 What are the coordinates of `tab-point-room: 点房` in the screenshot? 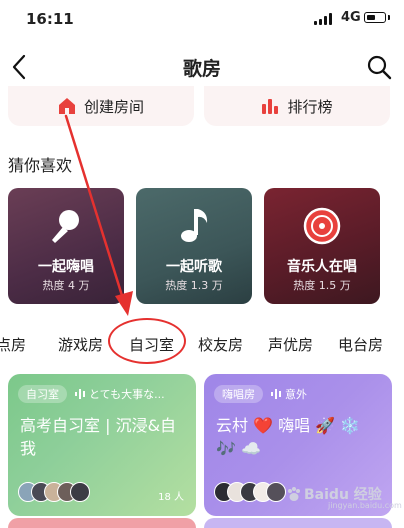 It's located at (13, 344).